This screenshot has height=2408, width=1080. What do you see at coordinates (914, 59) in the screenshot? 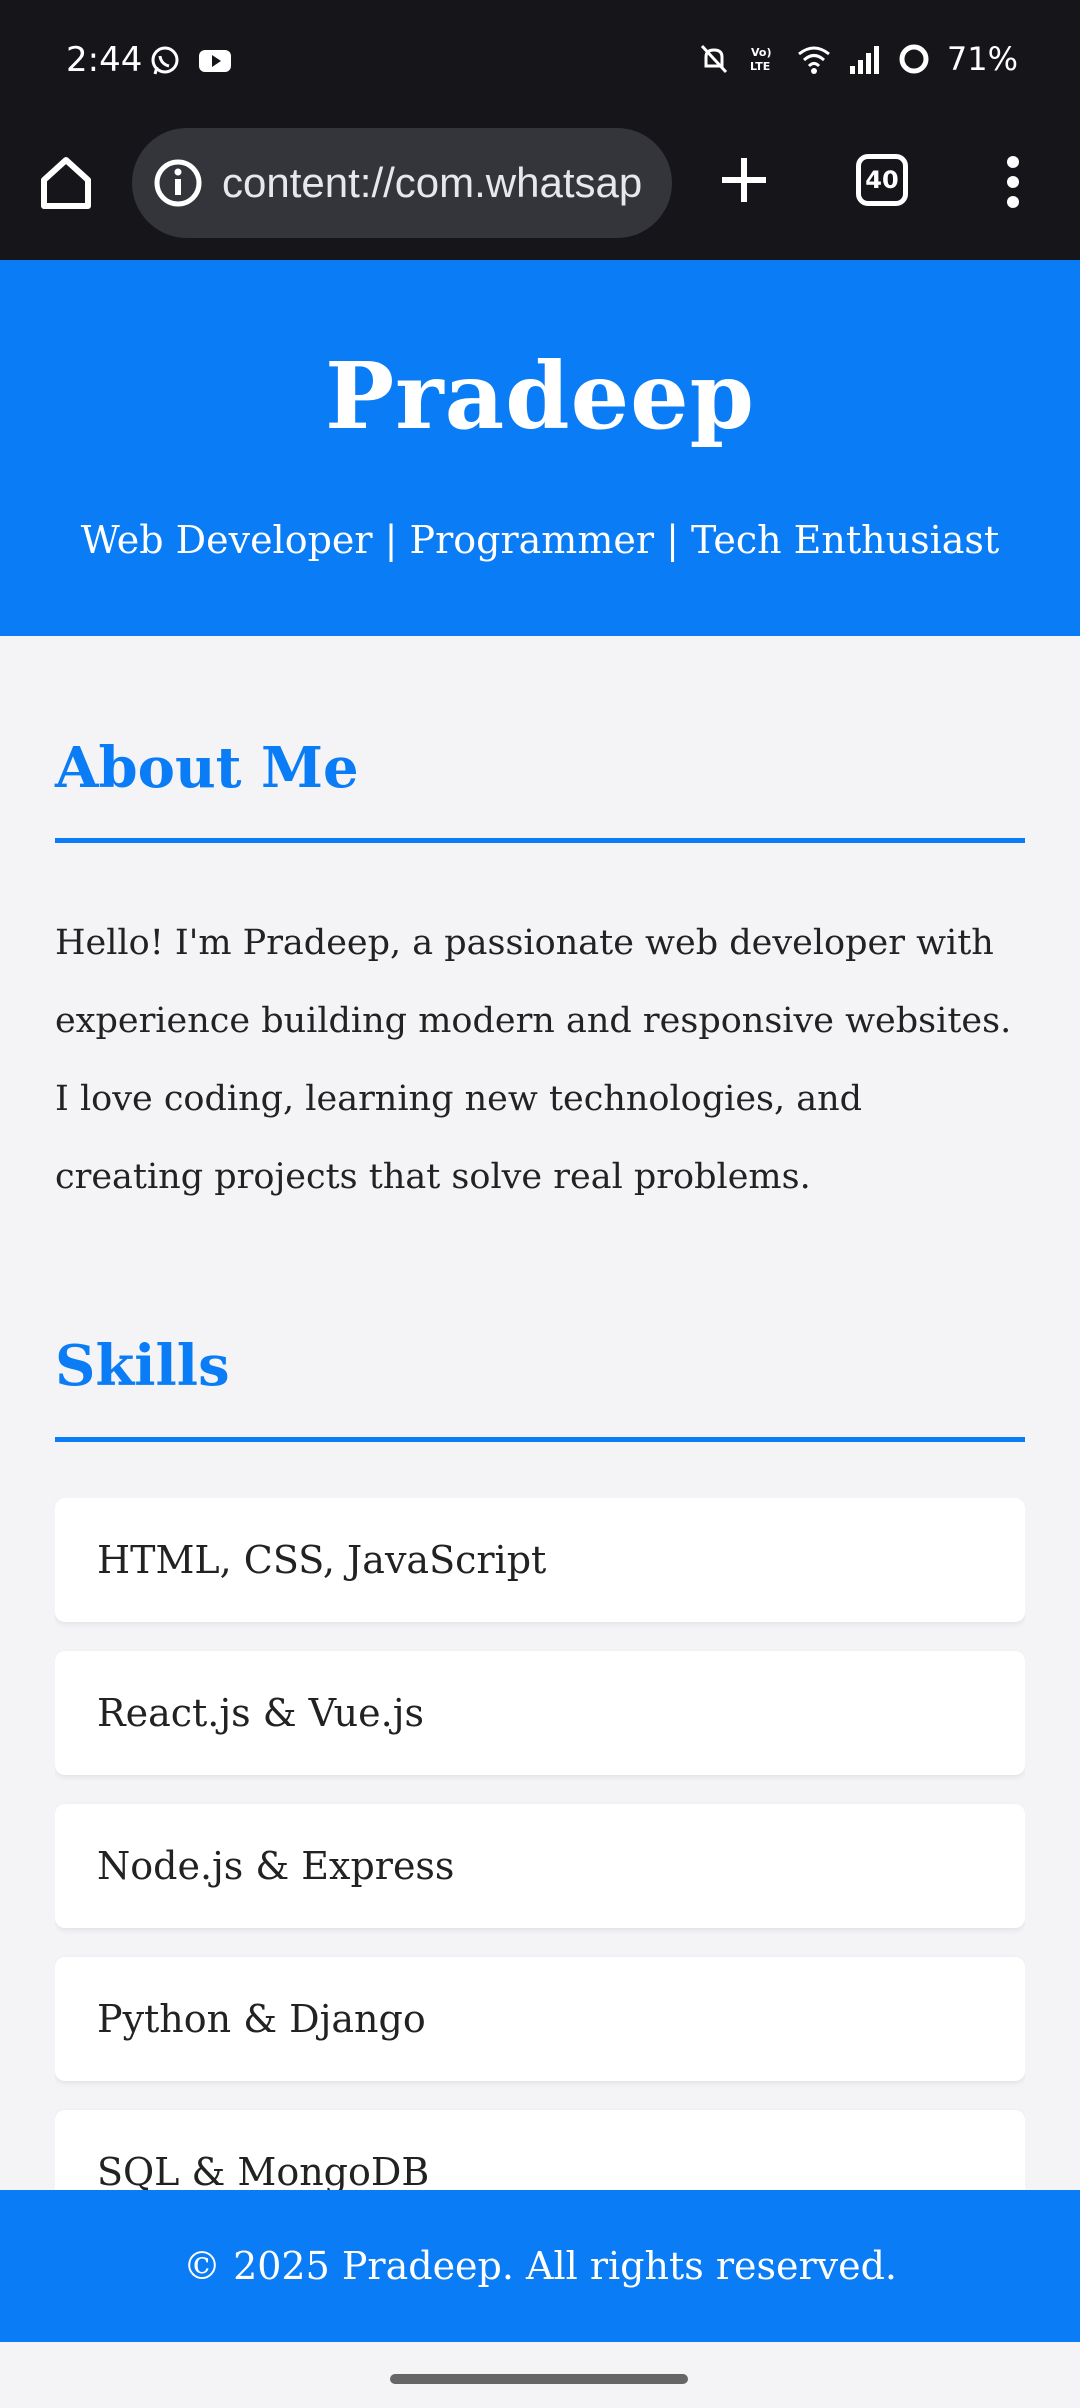
I see `battery-icon` at bounding box center [914, 59].